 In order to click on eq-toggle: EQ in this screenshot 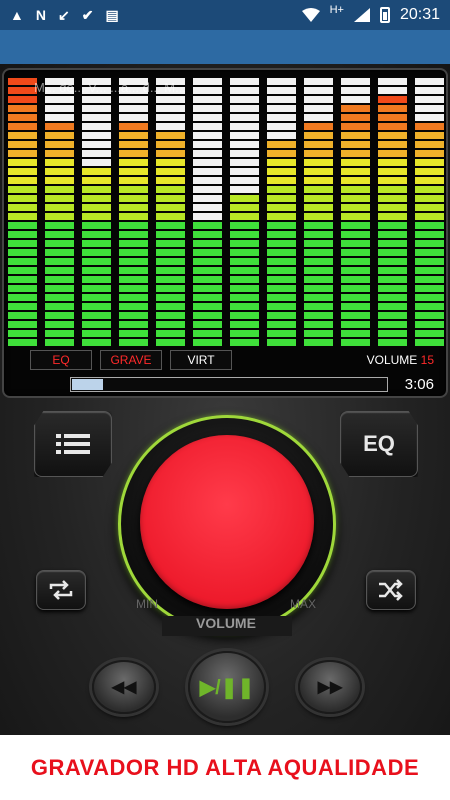, I will do `click(61, 360)`.